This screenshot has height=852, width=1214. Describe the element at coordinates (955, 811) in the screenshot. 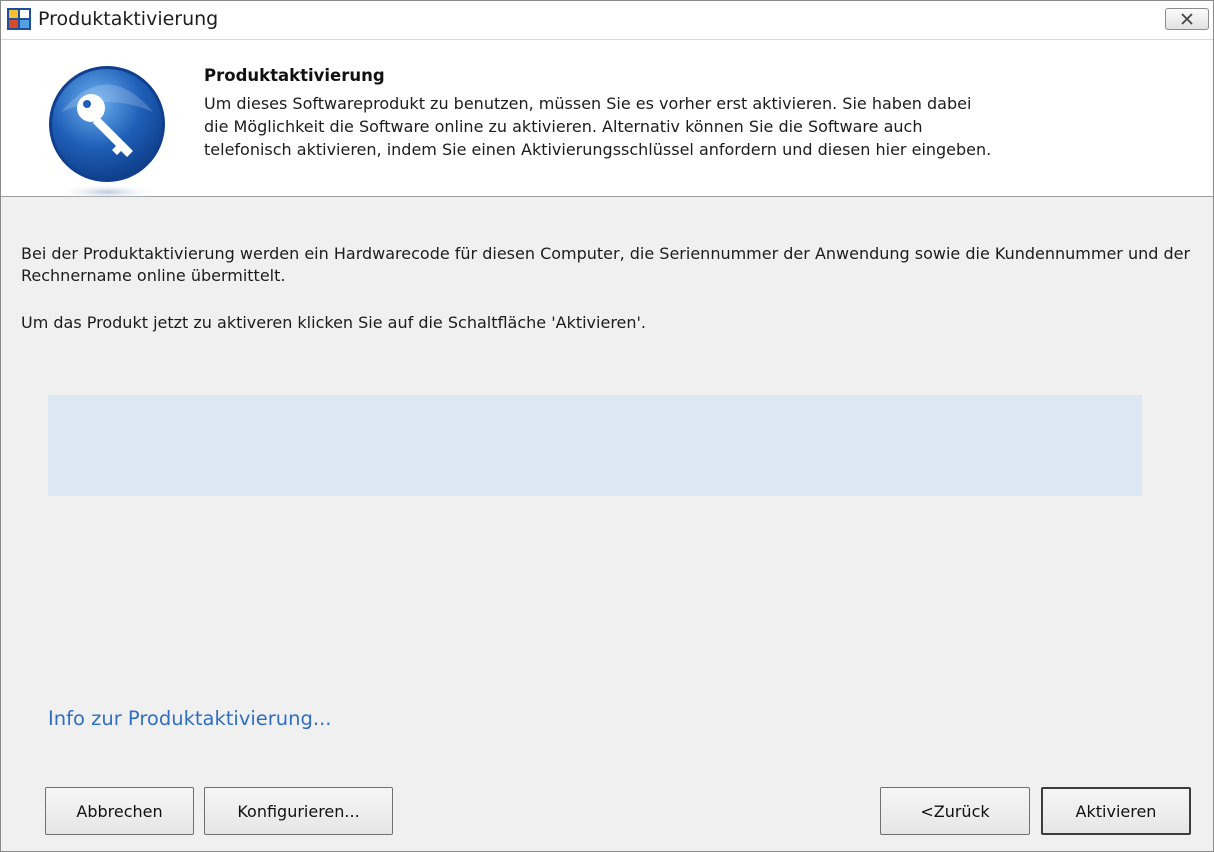

I see `back-button: <Zurück` at that location.